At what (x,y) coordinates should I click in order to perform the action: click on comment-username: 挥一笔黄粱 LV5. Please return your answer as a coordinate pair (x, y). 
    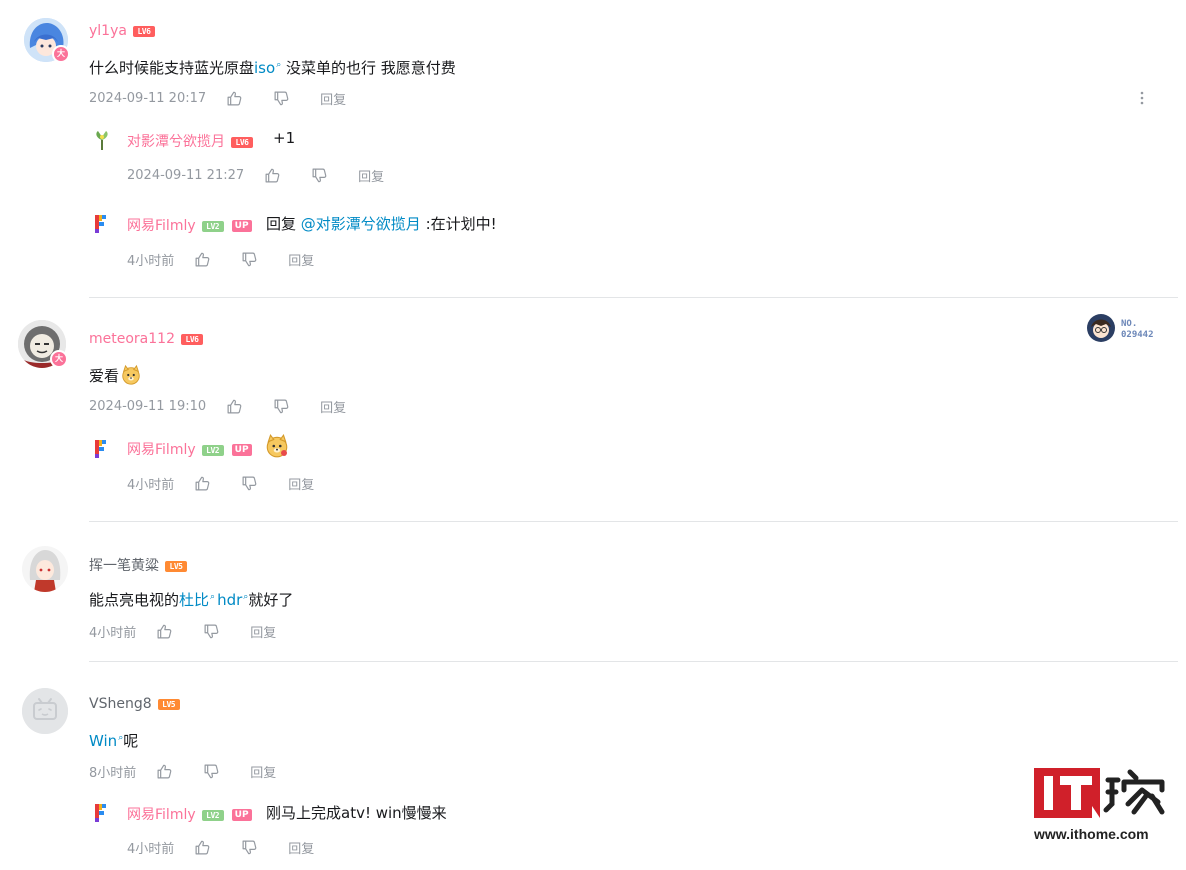
    Looking at the image, I should click on (138, 565).